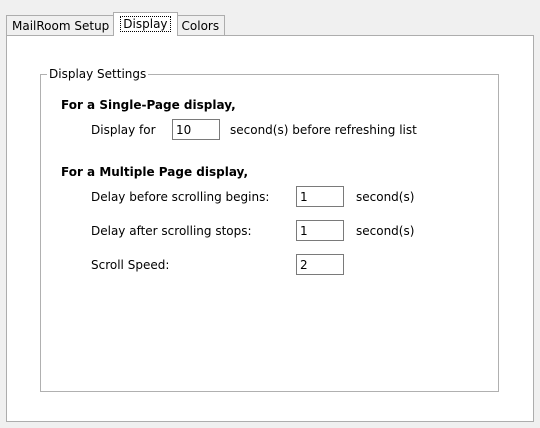  Describe the element at coordinates (385, 231) in the screenshot. I see `delay-after-unit: second(s)` at that location.